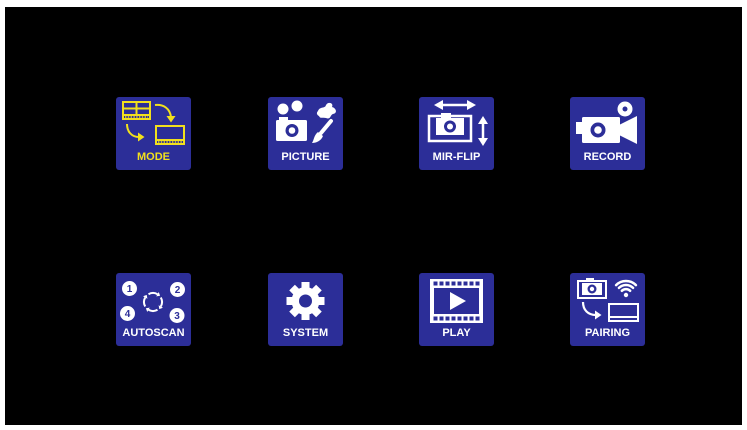  What do you see at coordinates (153, 123) in the screenshot?
I see `mode-icon` at bounding box center [153, 123].